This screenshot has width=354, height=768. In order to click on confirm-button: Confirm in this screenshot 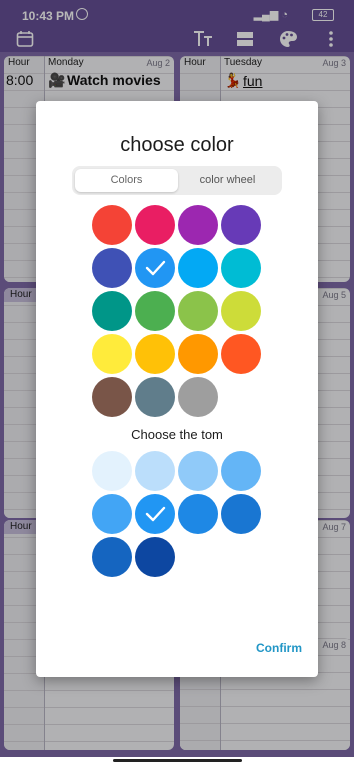, I will do `click(279, 648)`.